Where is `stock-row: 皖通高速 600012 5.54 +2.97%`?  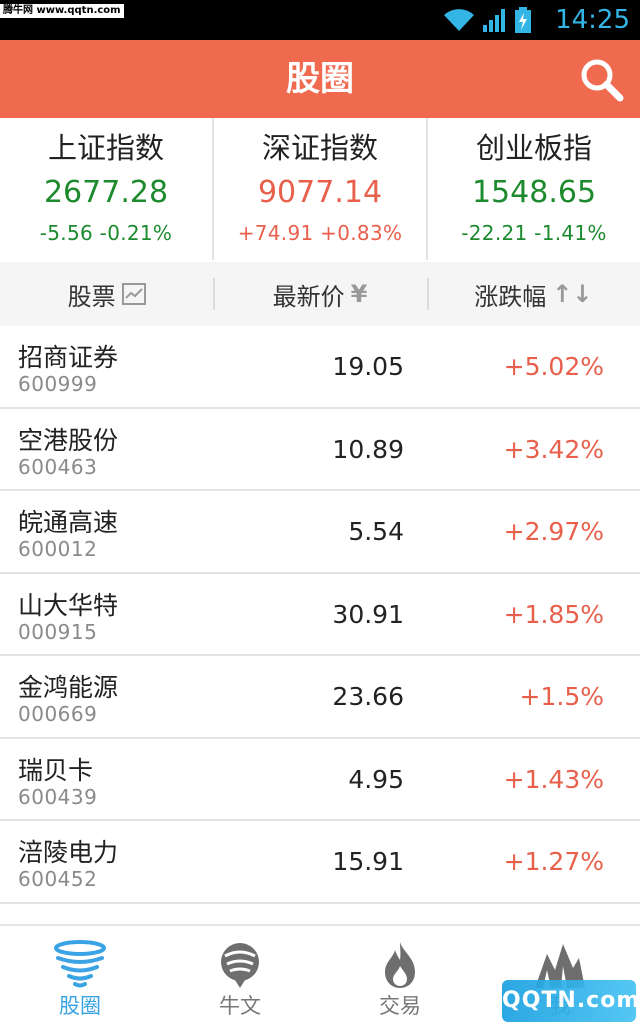
stock-row: 皖通高速 600012 5.54 +2.97% is located at coordinates (320, 532).